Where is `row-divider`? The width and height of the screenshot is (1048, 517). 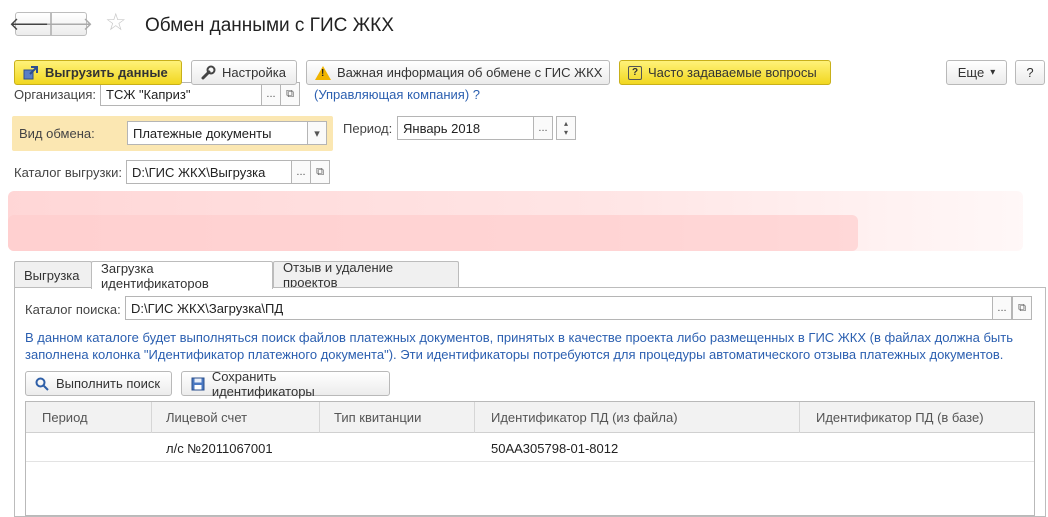
row-divider is located at coordinates (530, 461).